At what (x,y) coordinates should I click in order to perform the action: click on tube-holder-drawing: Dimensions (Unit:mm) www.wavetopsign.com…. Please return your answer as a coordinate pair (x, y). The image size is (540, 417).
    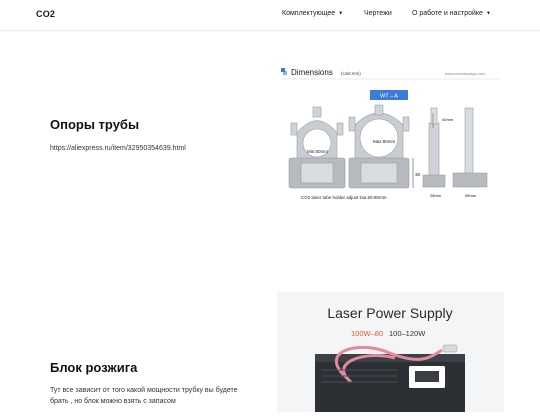
    Looking at the image, I should click on (390, 134).